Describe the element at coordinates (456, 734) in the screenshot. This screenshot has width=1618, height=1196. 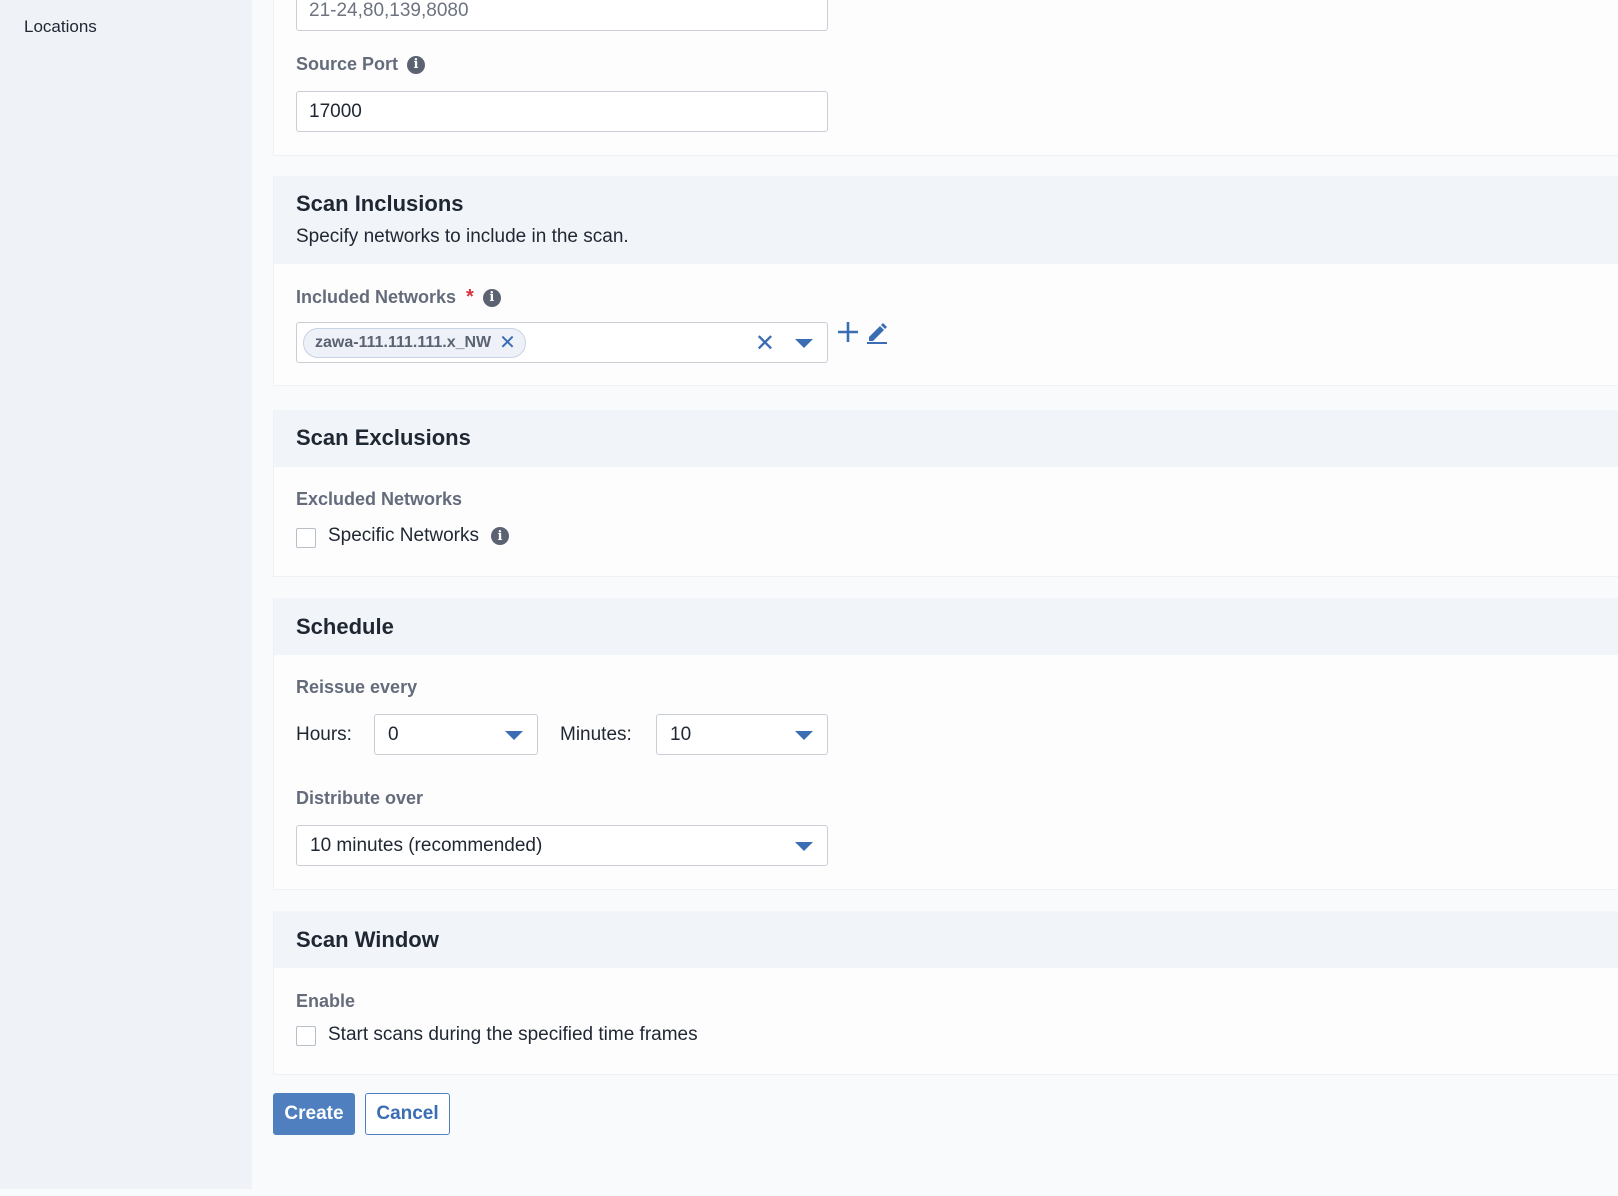
I see `hours-select: 0` at that location.